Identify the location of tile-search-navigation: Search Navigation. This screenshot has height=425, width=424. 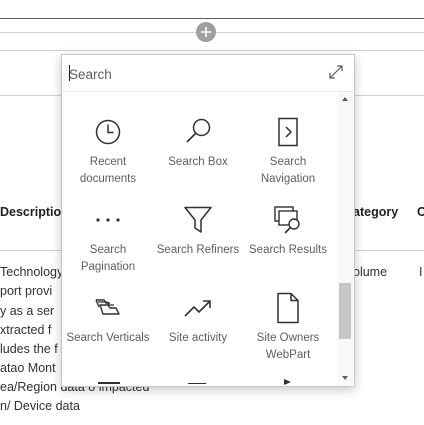
(288, 151).